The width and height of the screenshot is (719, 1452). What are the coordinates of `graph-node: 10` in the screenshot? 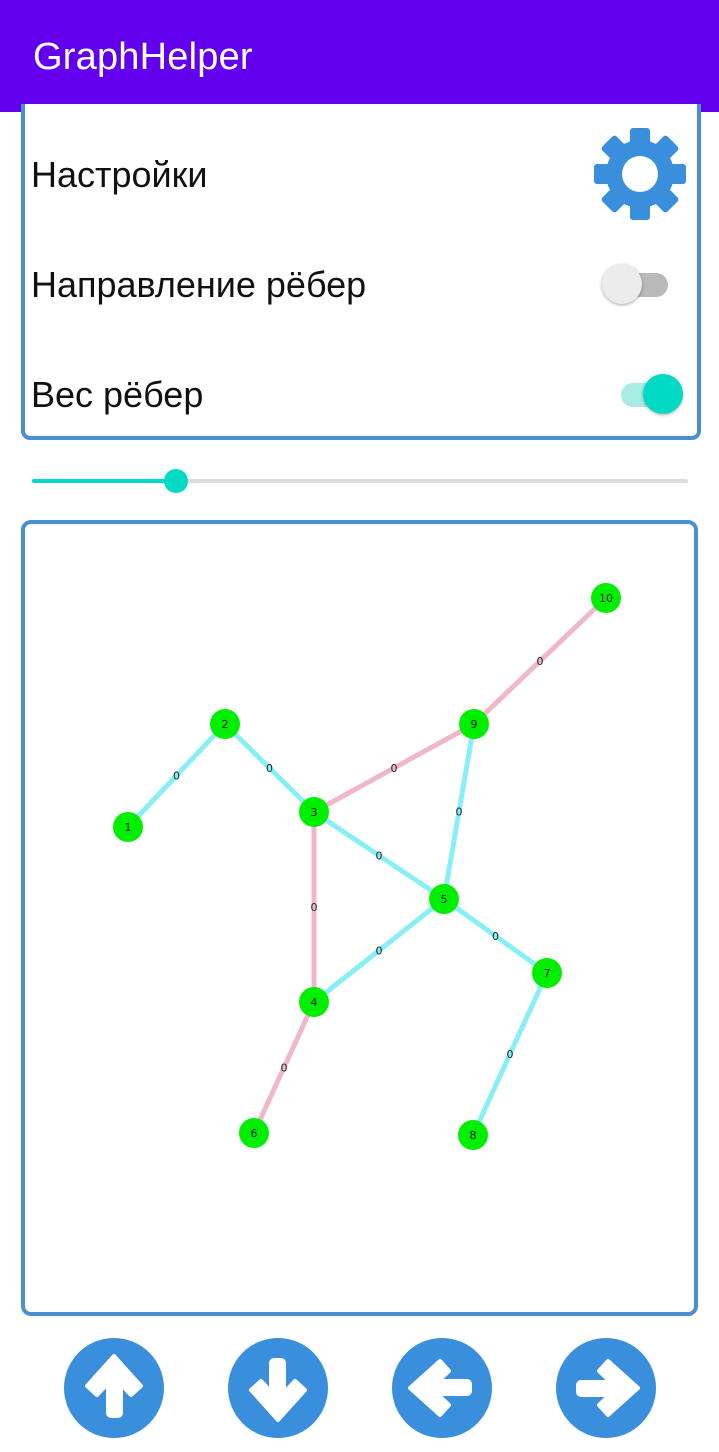 It's located at (606, 598).